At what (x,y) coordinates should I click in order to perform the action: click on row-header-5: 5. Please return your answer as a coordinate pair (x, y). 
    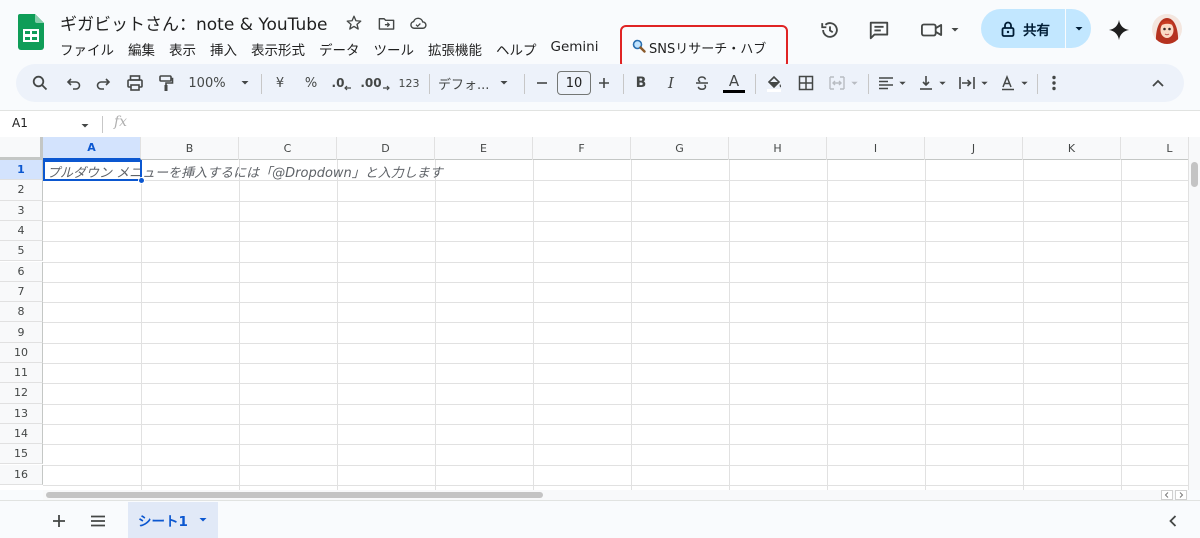
    Looking at the image, I should click on (21, 251).